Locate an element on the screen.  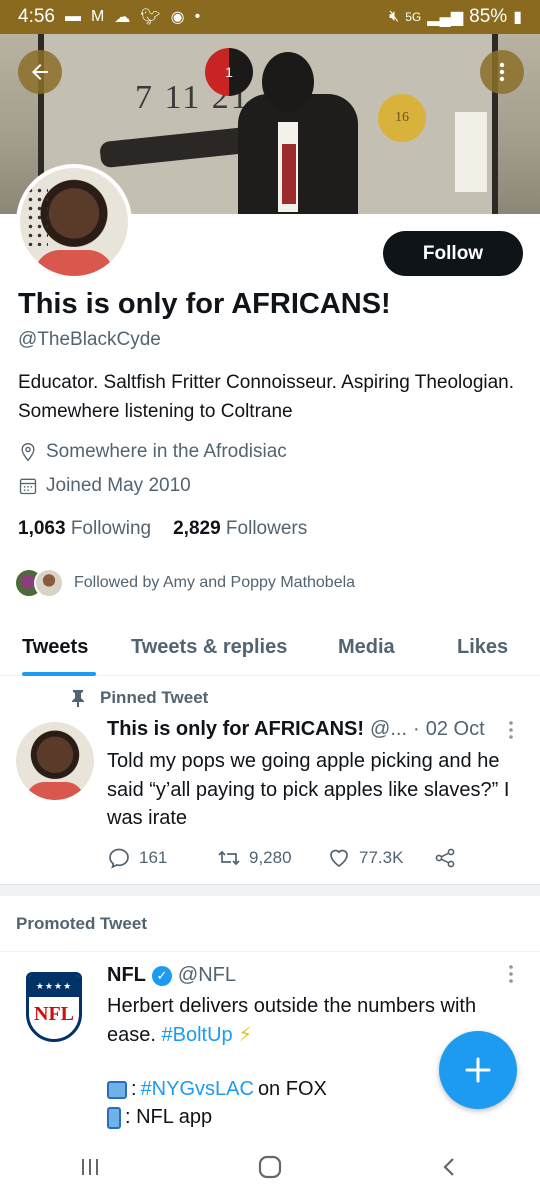
avatar-image is located at coordinates (74, 222).